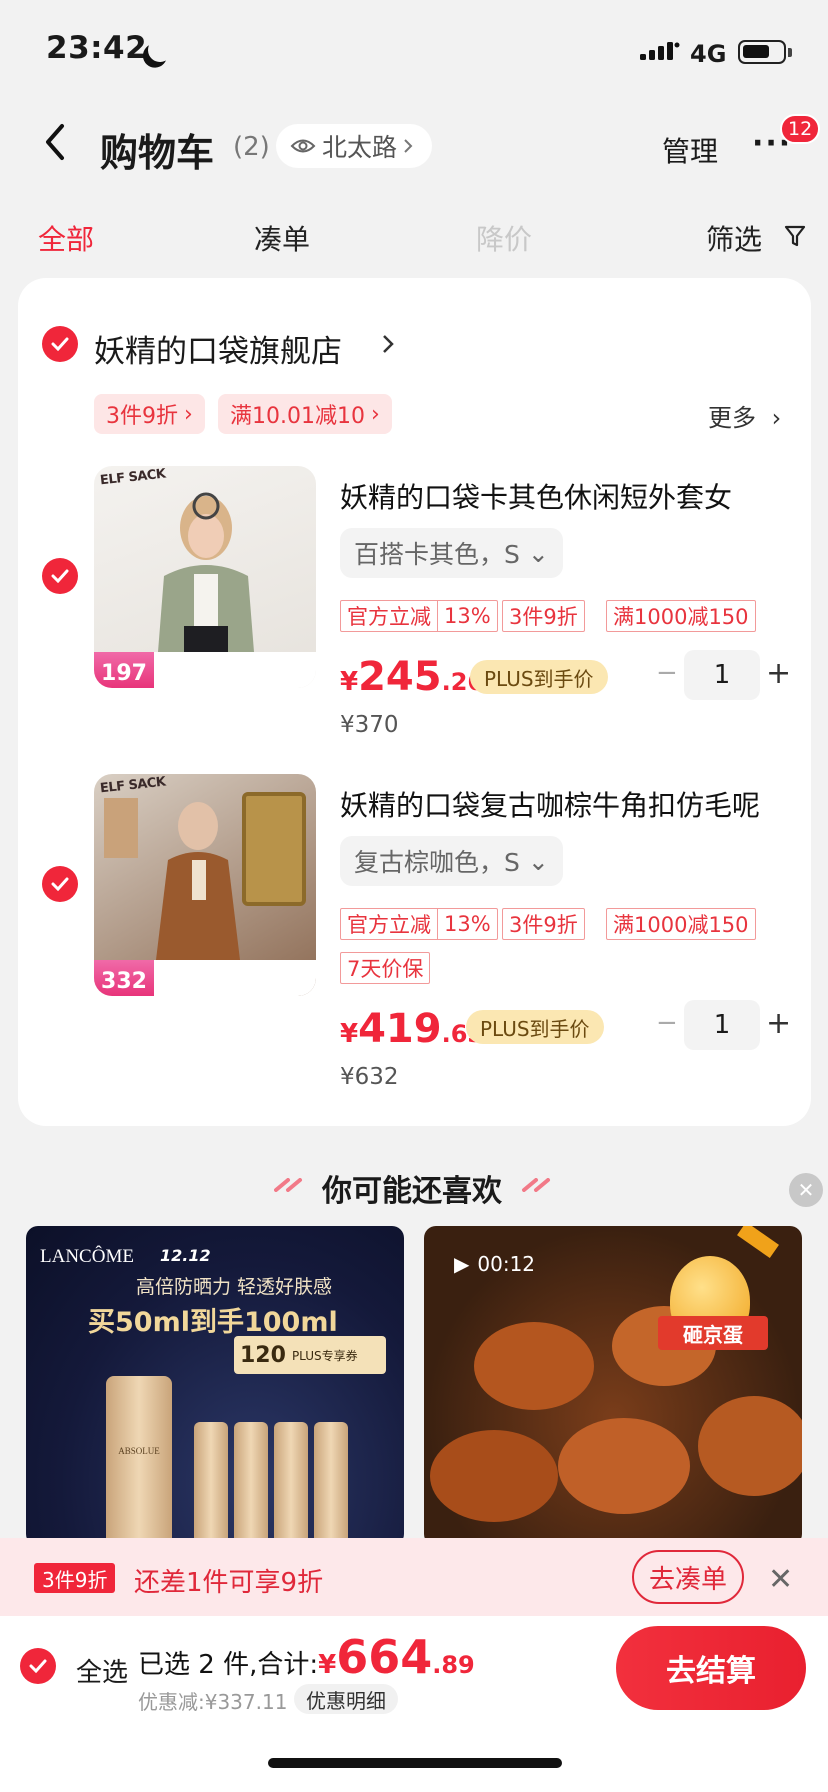 The height and width of the screenshot is (1792, 828). What do you see at coordinates (790, 52) in the screenshot?
I see `battery-tip` at bounding box center [790, 52].